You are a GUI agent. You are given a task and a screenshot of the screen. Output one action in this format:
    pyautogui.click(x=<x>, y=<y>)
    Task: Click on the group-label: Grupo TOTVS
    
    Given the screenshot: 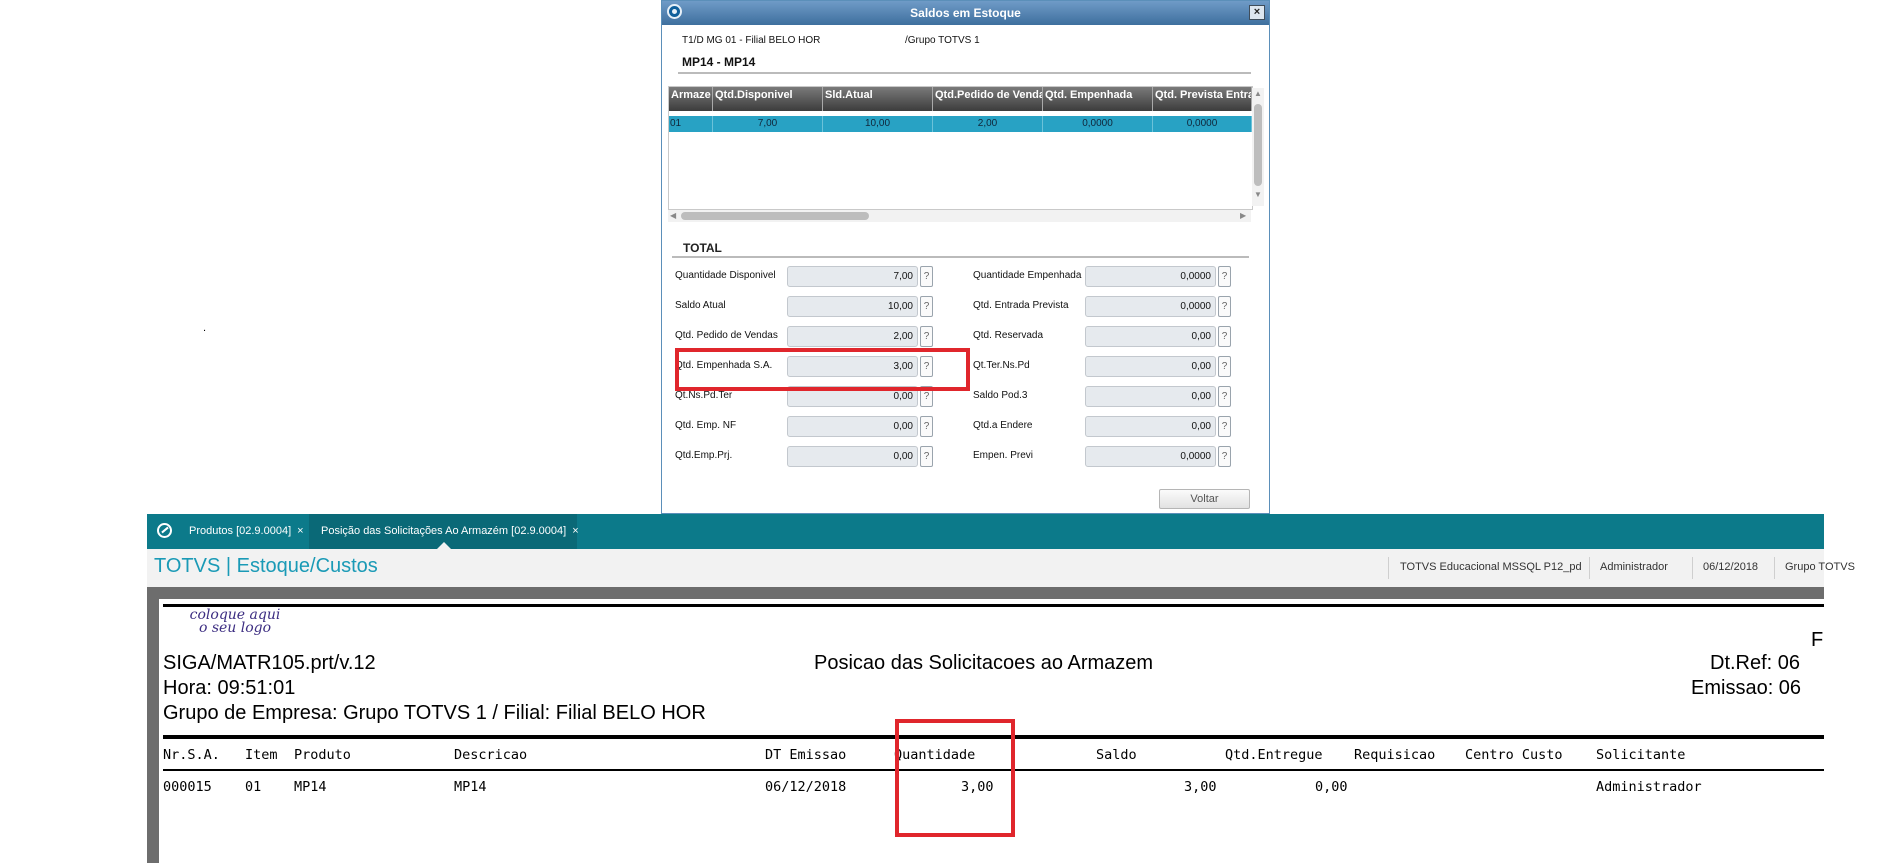 What is the action you would take?
    pyautogui.click(x=1820, y=567)
    